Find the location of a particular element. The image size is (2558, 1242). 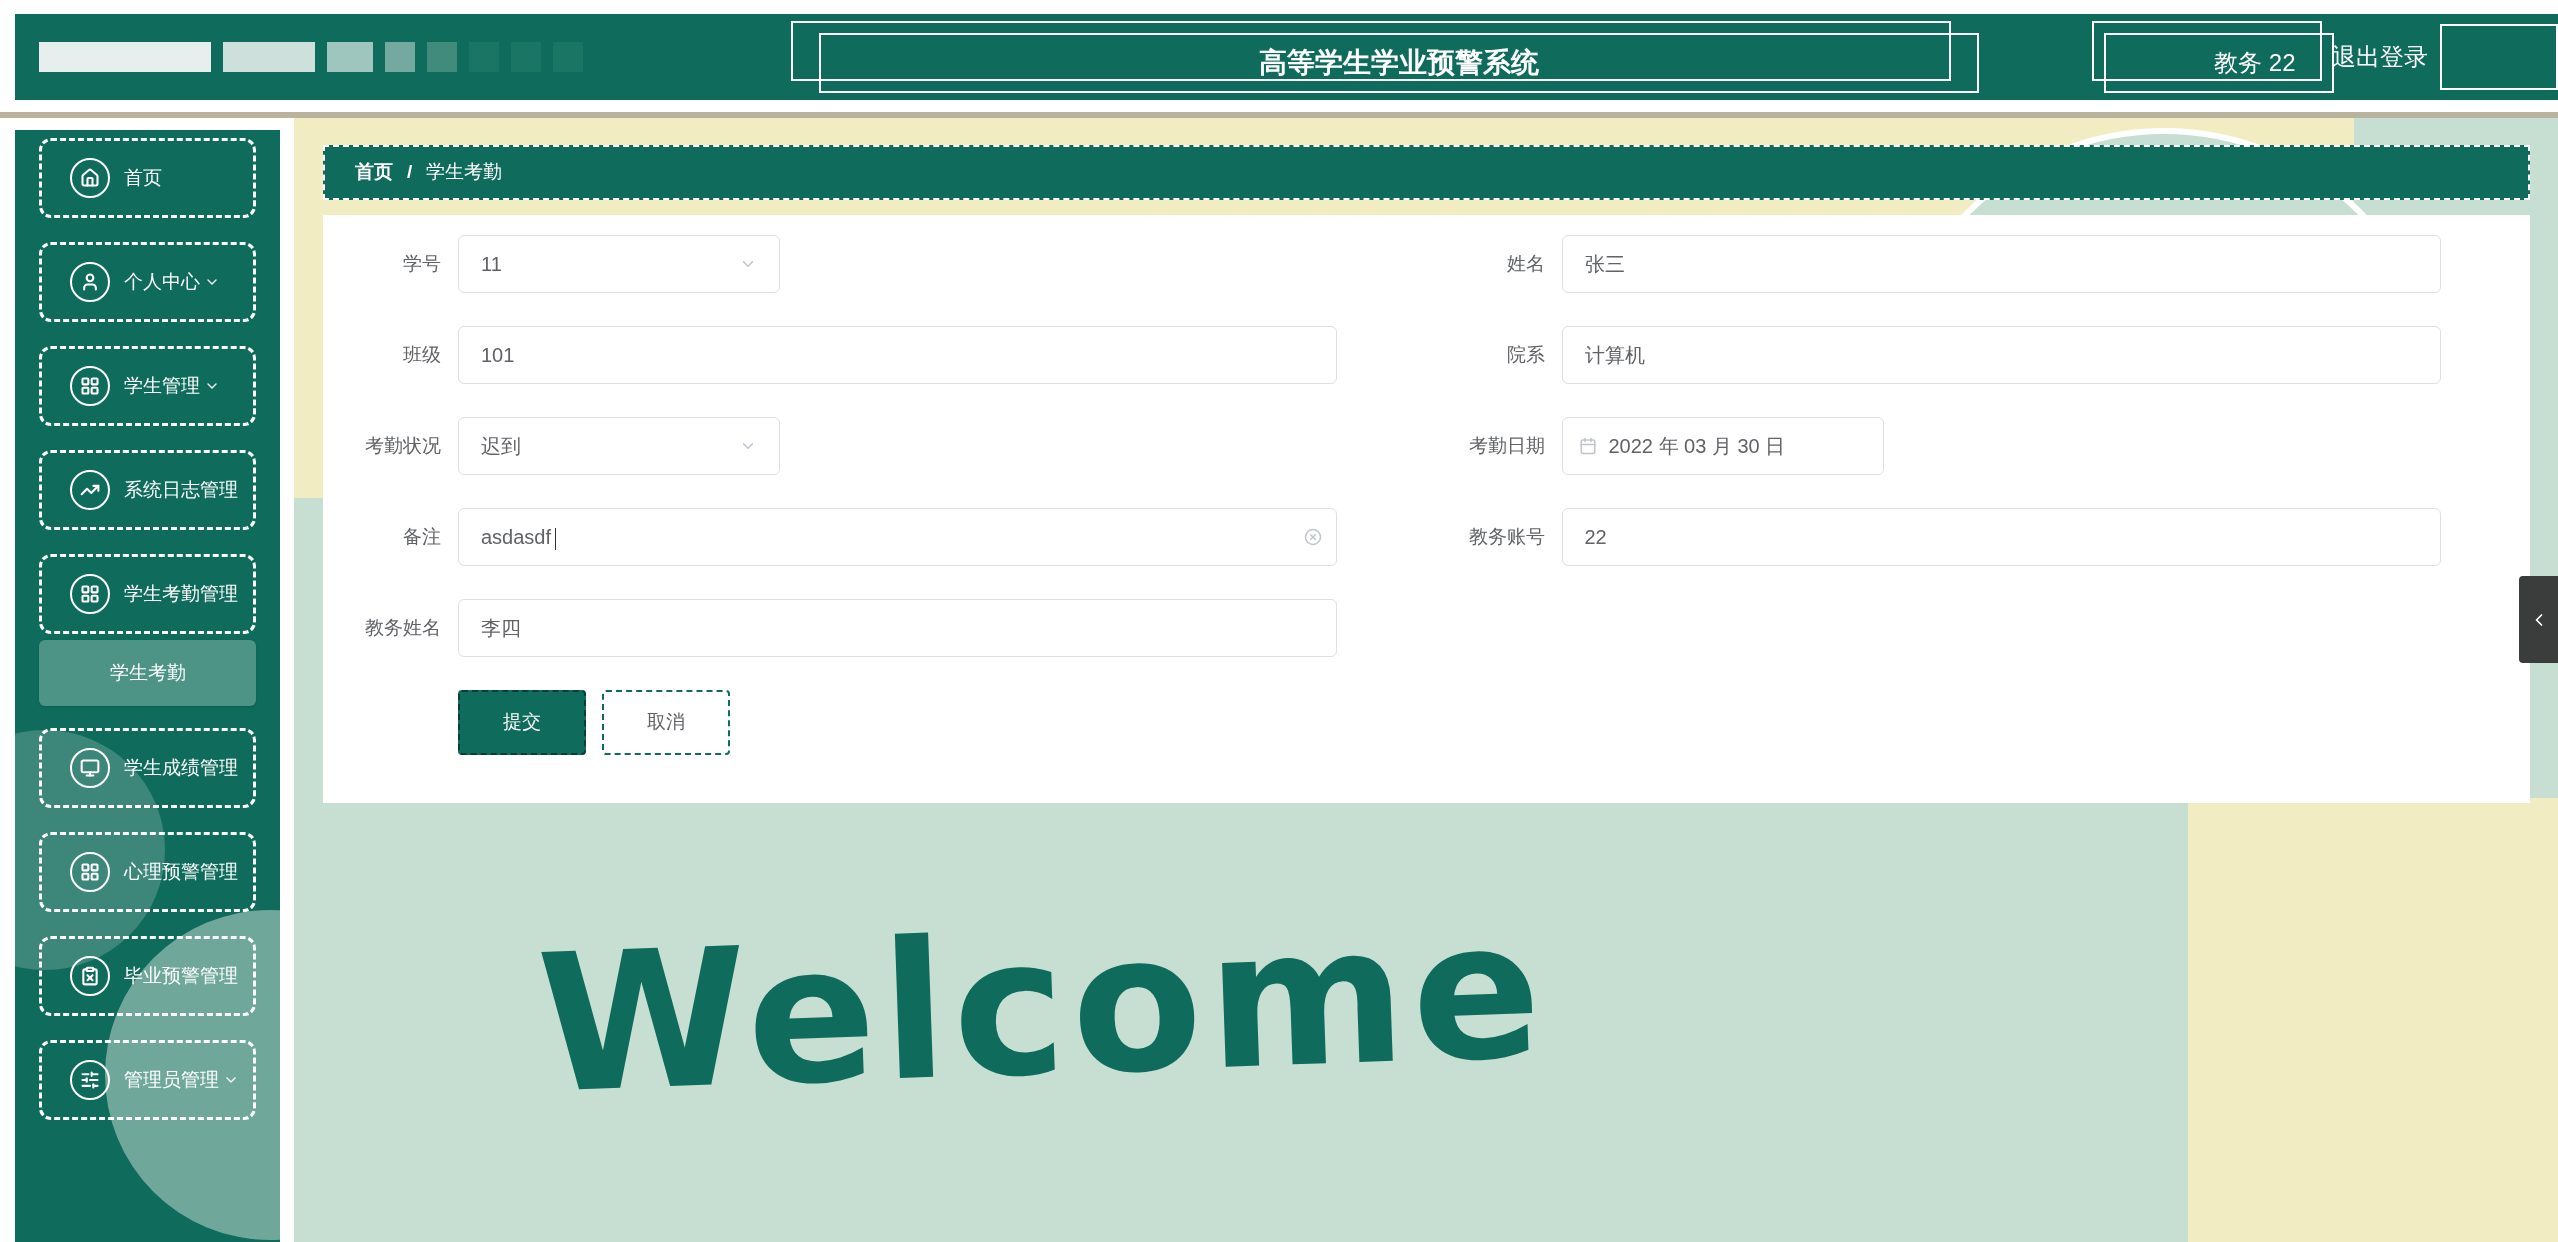

select-field: 11 is located at coordinates (619, 264).